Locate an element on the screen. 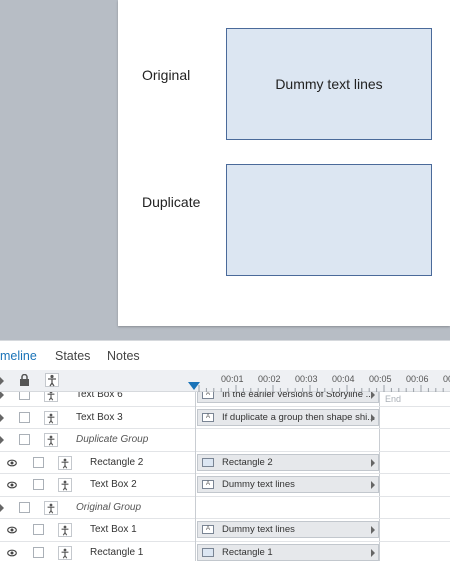 This screenshot has height=561, width=450. lock-icon is located at coordinates (24, 380).